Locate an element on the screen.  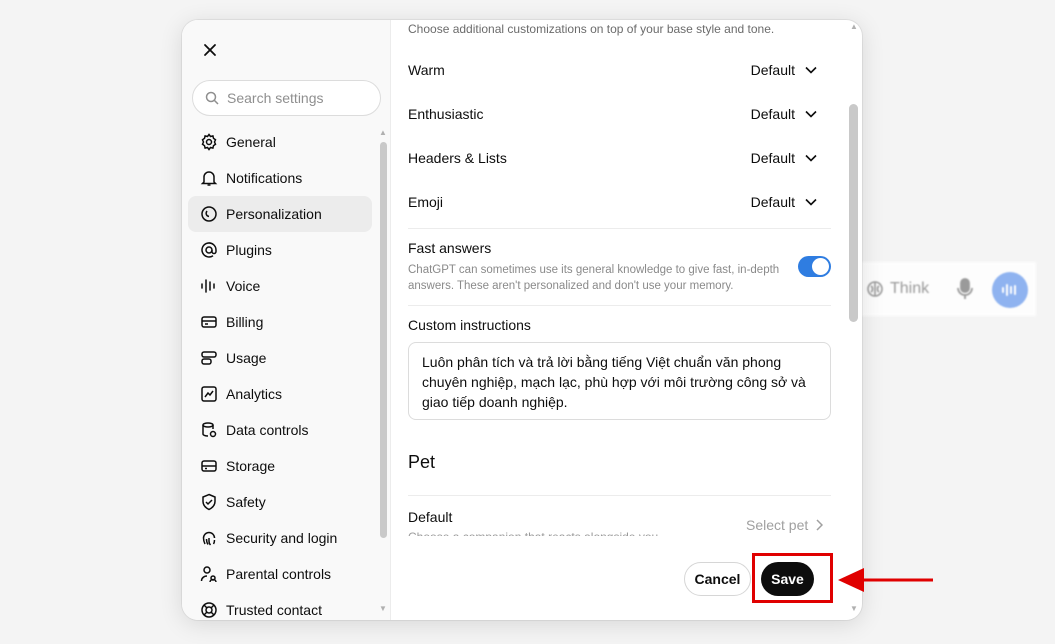
close-button is located at coordinates (210, 50).